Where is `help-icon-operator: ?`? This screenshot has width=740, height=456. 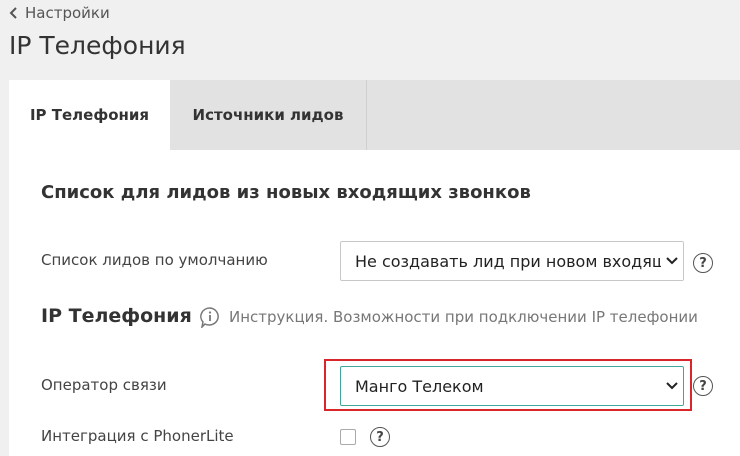 help-icon-operator: ? is located at coordinates (703, 386).